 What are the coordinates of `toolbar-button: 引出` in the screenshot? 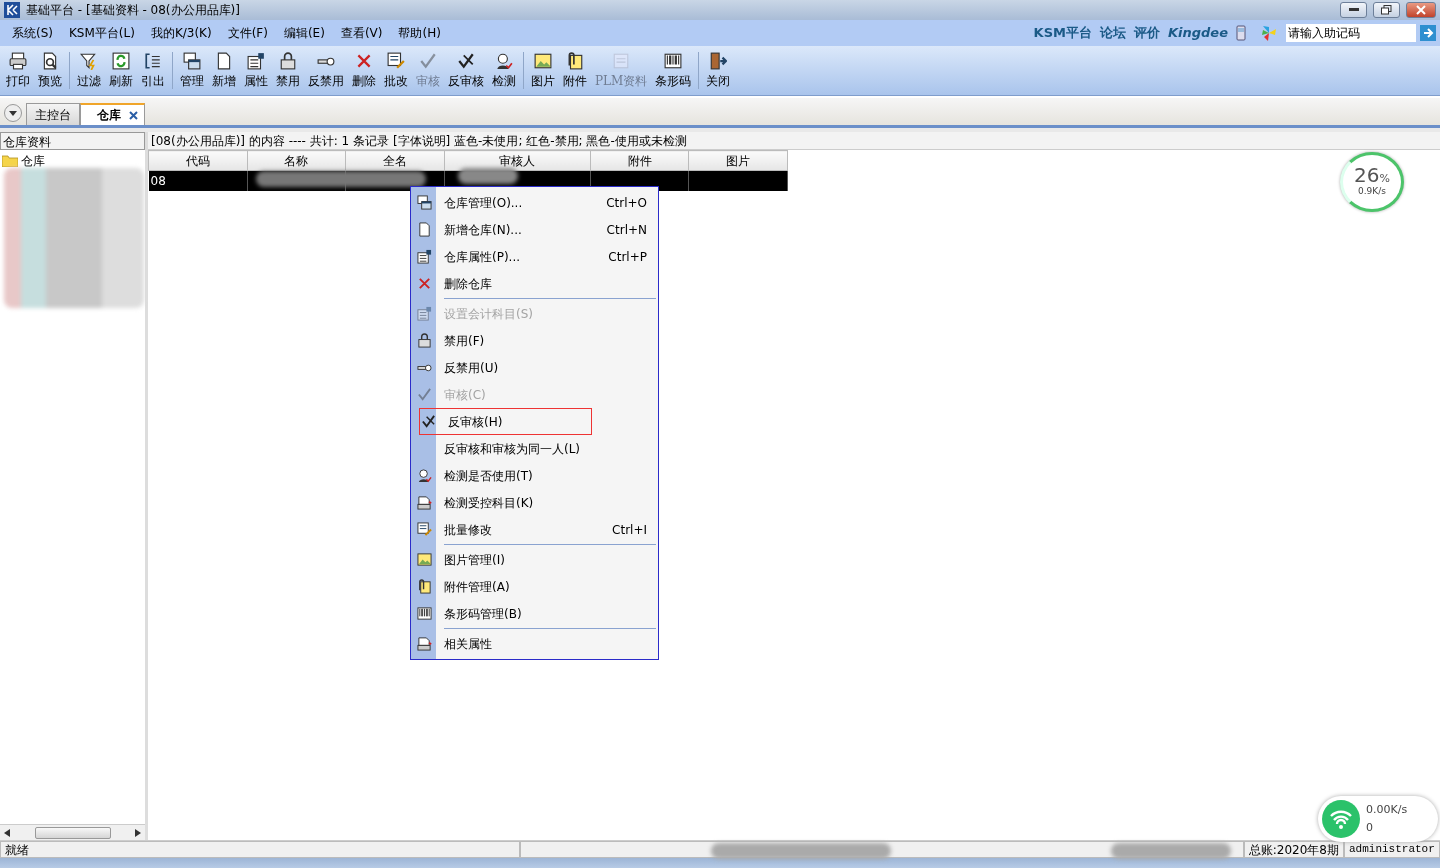 It's located at (153, 70).